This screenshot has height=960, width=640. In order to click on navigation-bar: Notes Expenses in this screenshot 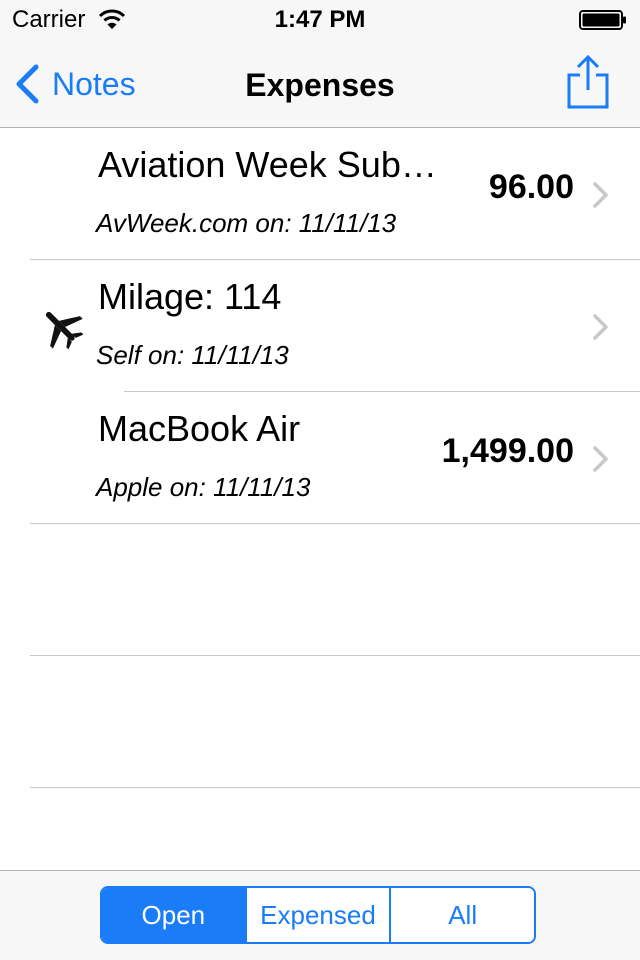, I will do `click(320, 84)`.